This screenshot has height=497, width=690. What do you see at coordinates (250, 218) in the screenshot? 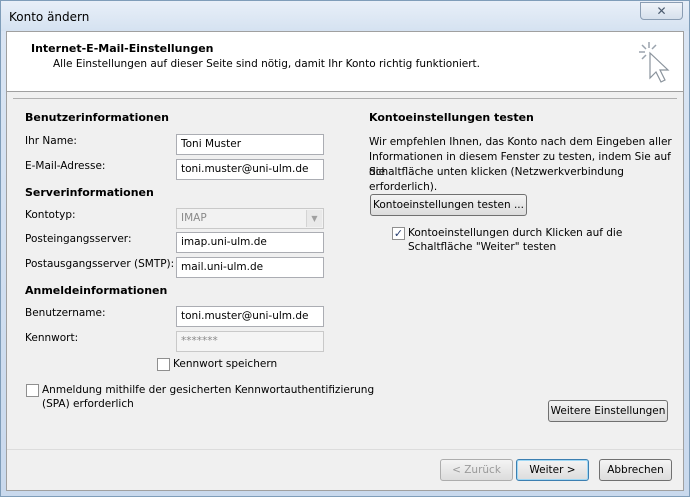
I see `account-type-select: IMAP ▼` at bounding box center [250, 218].